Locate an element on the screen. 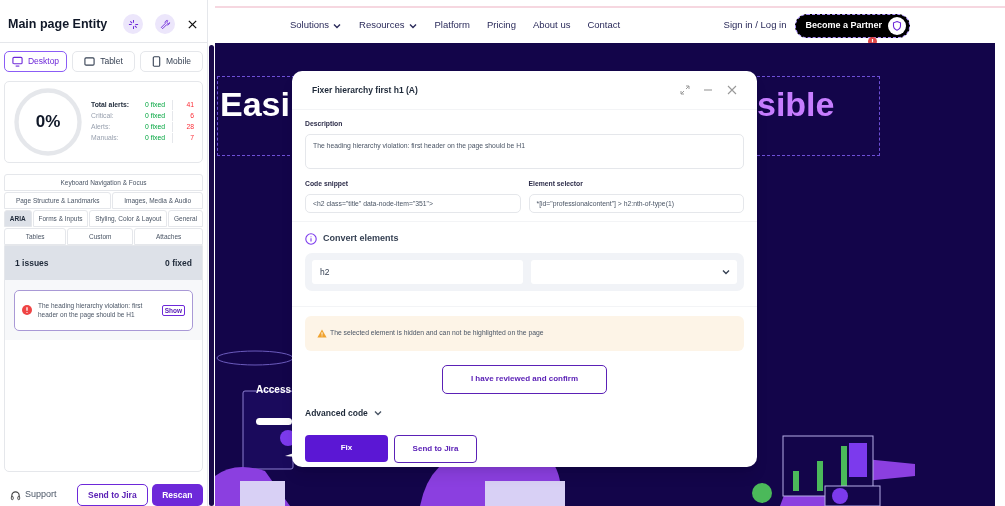 The image size is (1005, 506). support-link: Support is located at coordinates (49, 495).